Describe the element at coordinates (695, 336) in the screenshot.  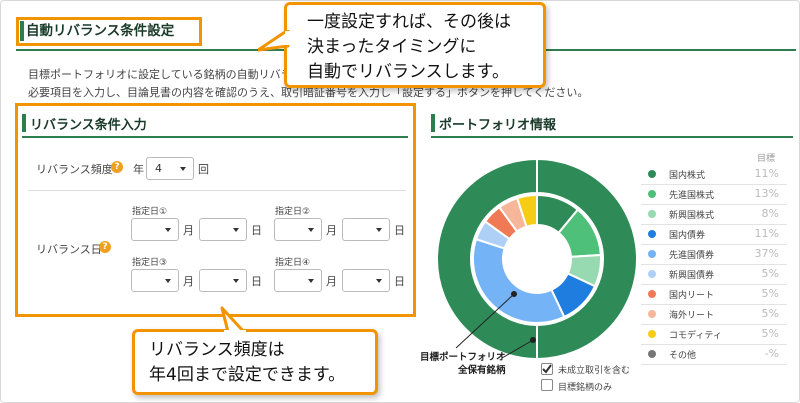
I see `legend-name: コモディティ` at that location.